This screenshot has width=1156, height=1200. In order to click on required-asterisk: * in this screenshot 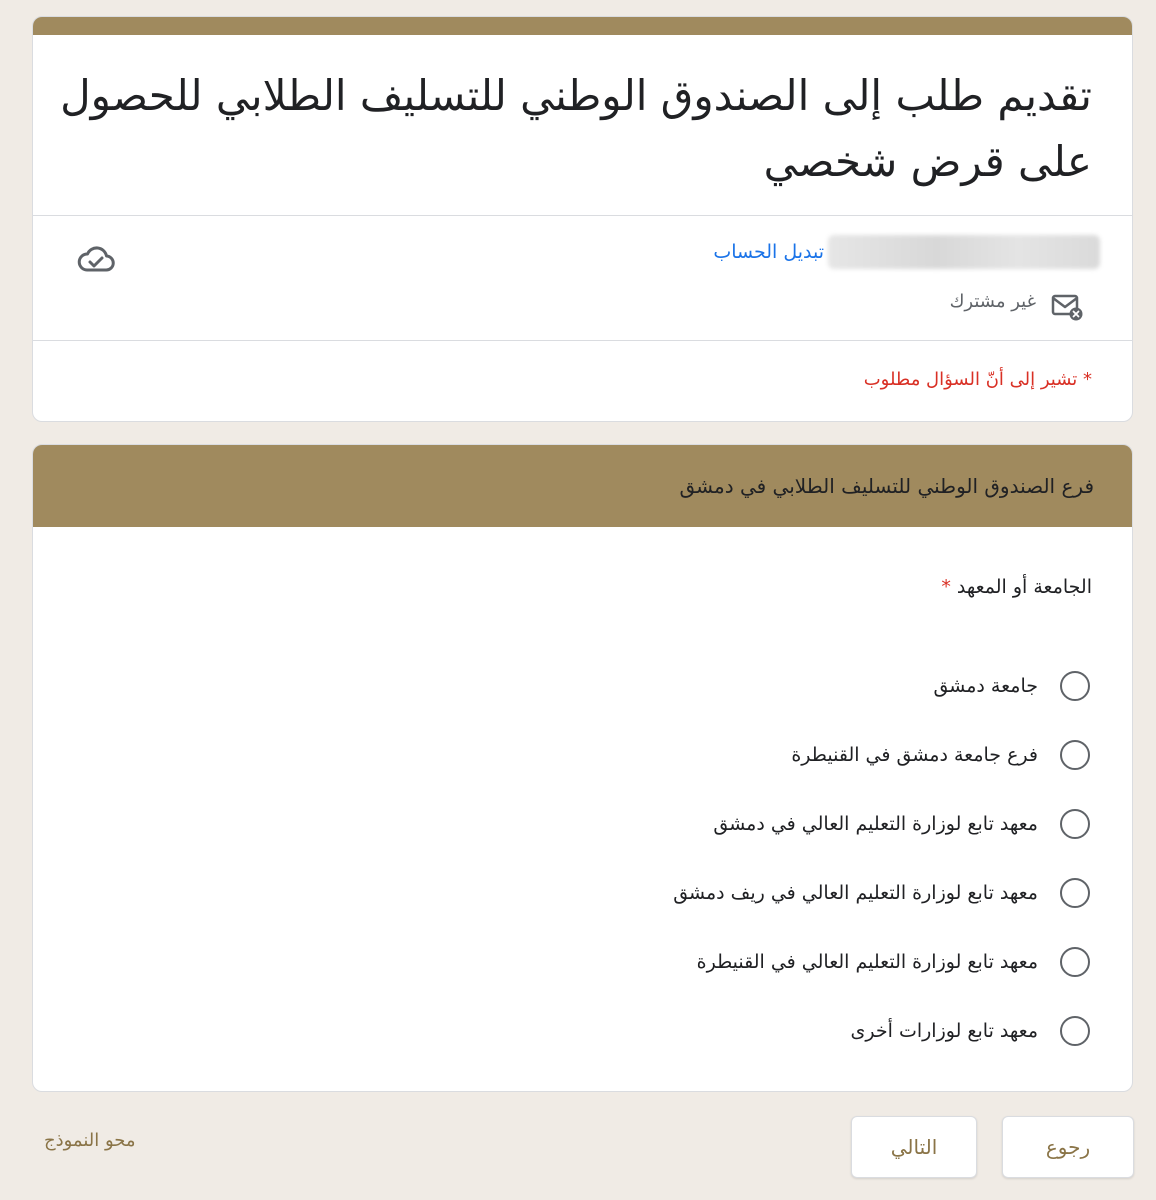, I will do `click(946, 587)`.